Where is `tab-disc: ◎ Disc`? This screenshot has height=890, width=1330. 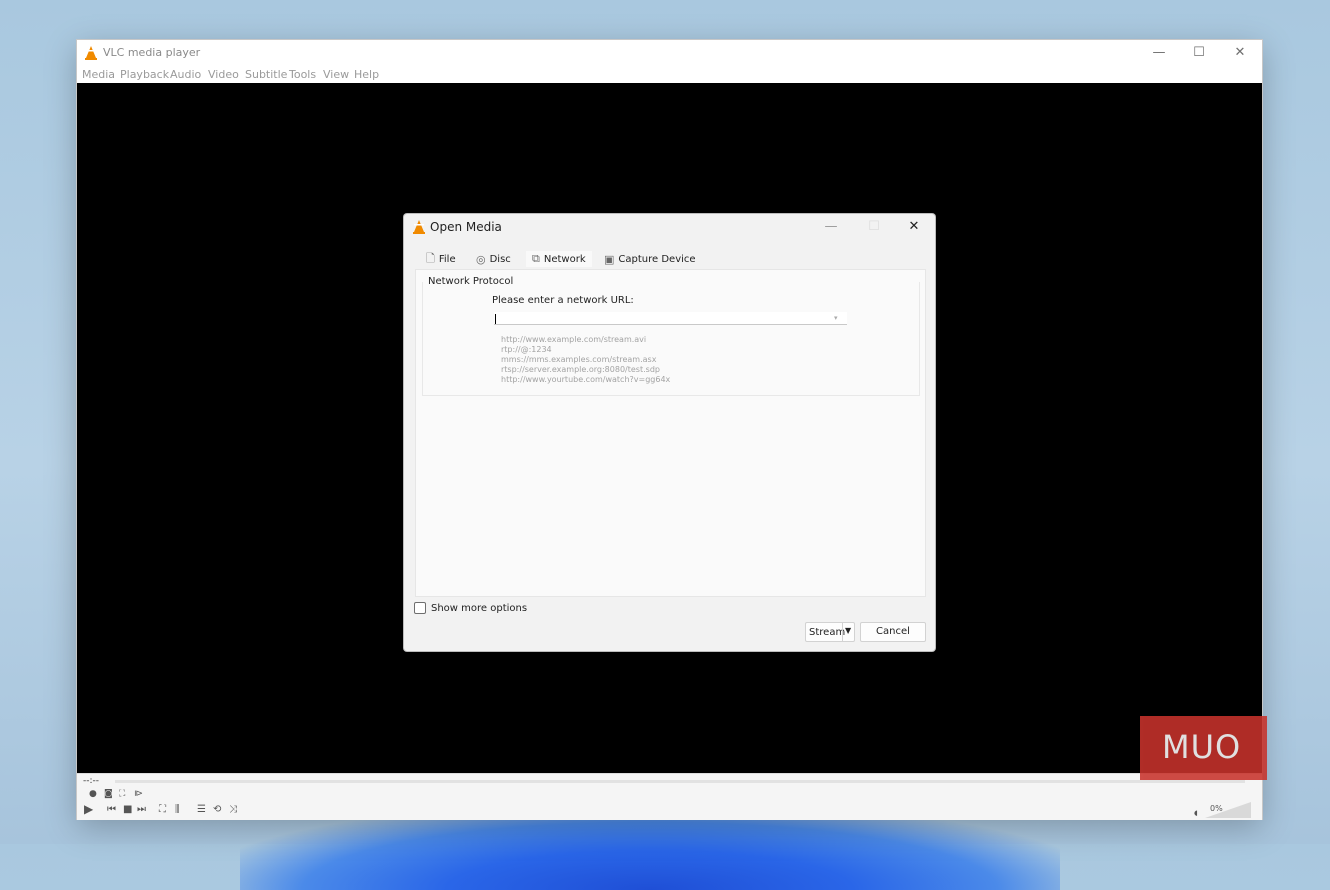
tab-disc: ◎ Disc is located at coordinates (493, 259).